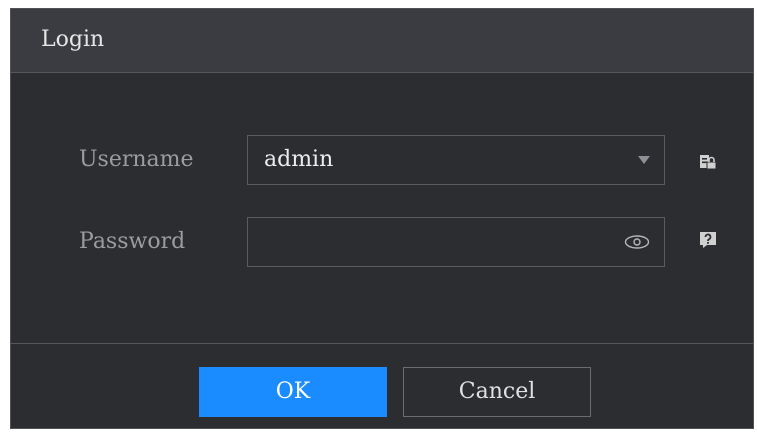 Image resolution: width=757 pixels, height=434 pixels. I want to click on username-dropdown: admin, so click(456, 160).